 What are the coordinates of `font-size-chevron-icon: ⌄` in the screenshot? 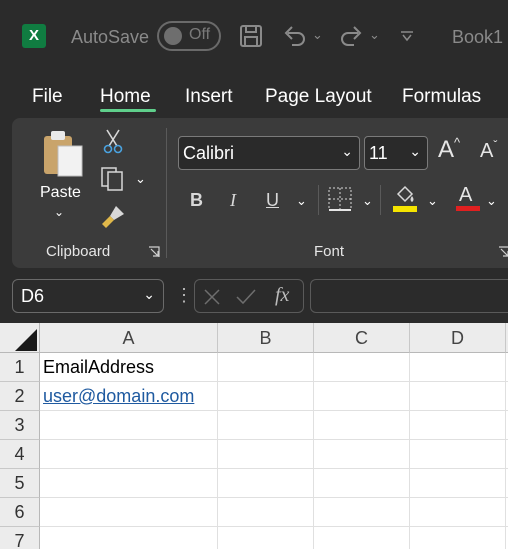 It's located at (415, 151).